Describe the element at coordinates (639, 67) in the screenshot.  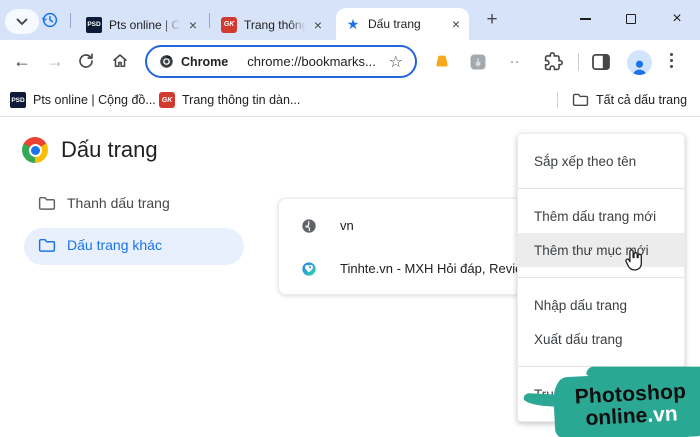
I see `person-icon` at that location.